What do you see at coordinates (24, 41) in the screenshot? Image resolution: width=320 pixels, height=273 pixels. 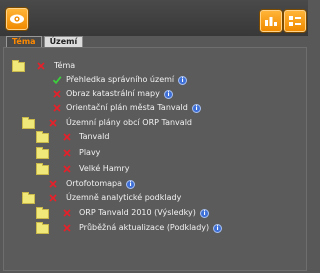 I see `tab-tema: Téma` at bounding box center [24, 41].